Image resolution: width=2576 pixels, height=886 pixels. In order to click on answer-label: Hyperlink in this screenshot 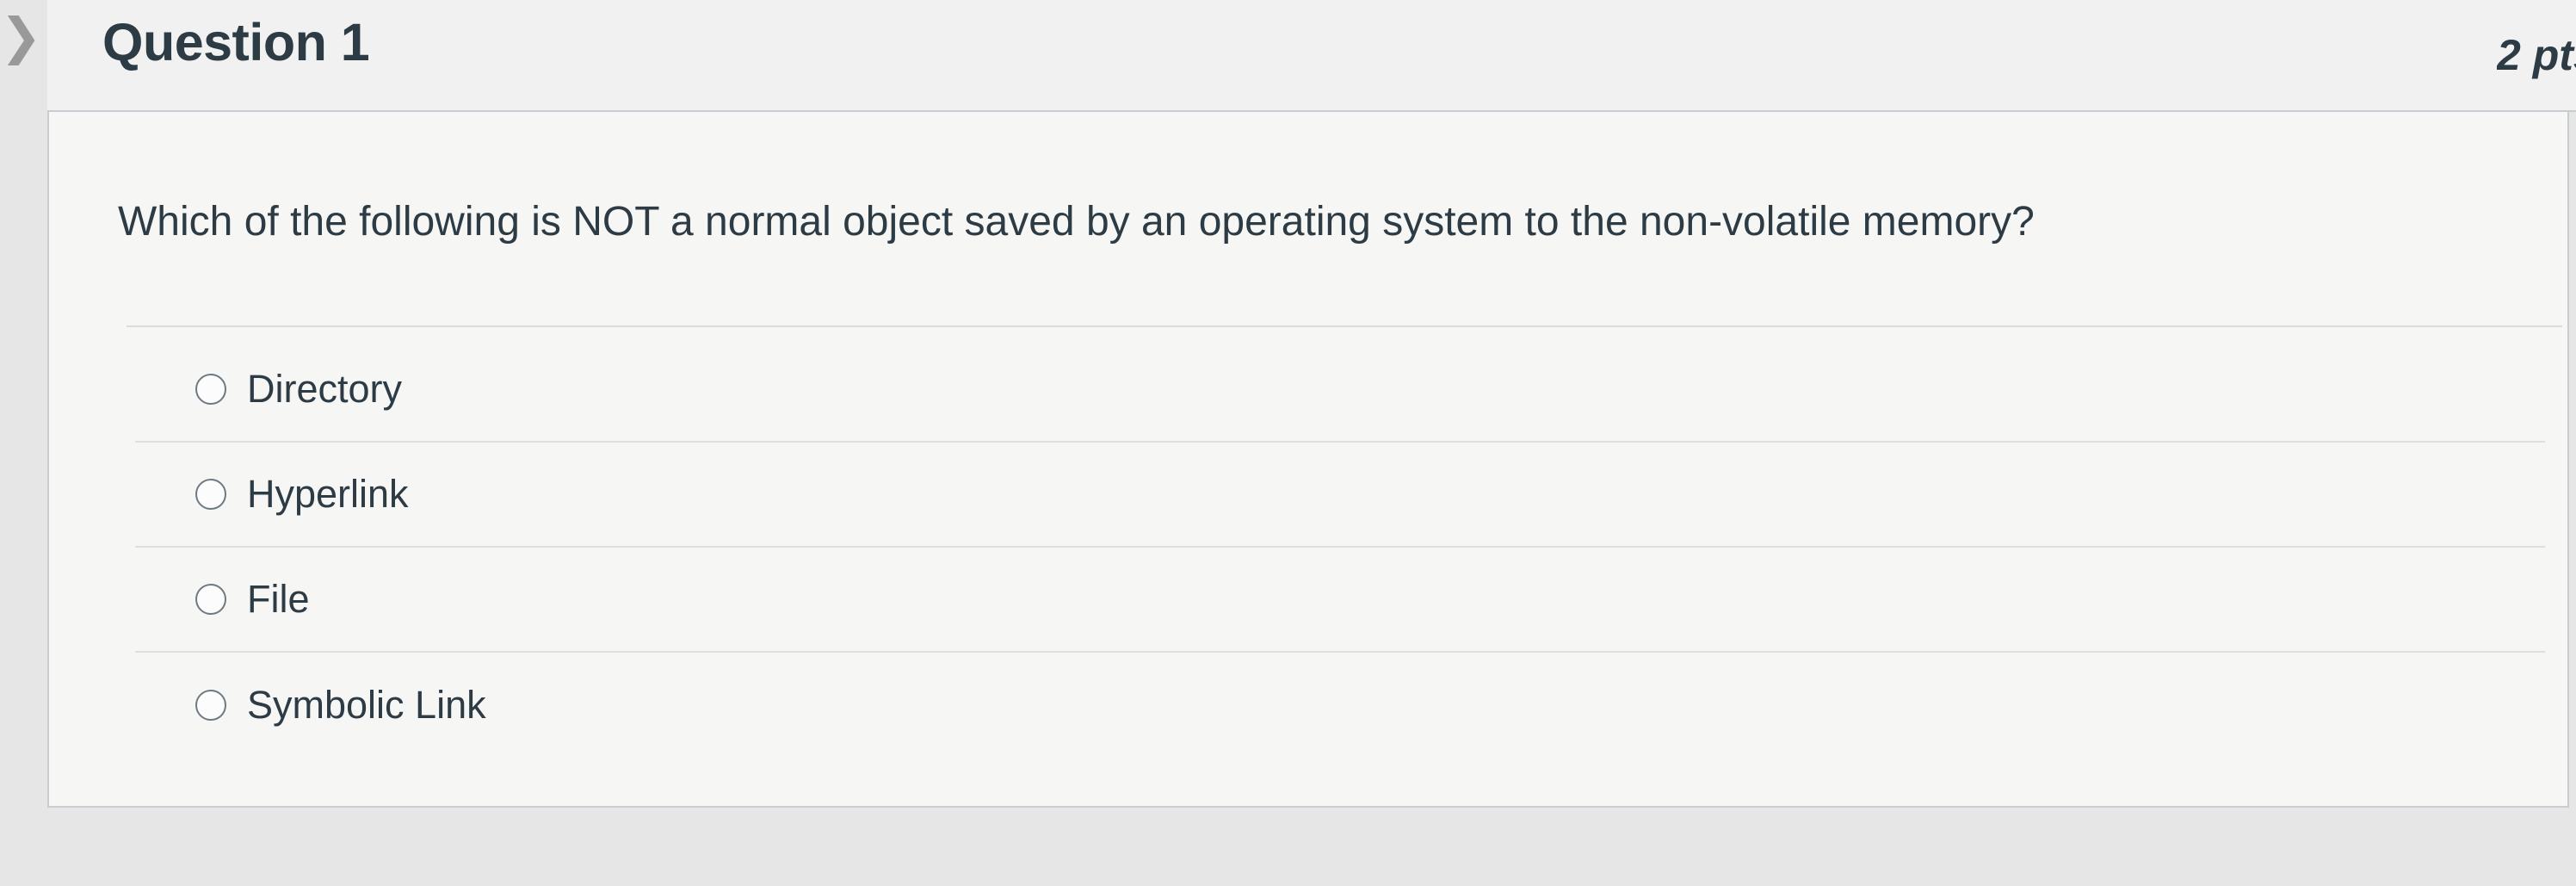, I will do `click(328, 494)`.